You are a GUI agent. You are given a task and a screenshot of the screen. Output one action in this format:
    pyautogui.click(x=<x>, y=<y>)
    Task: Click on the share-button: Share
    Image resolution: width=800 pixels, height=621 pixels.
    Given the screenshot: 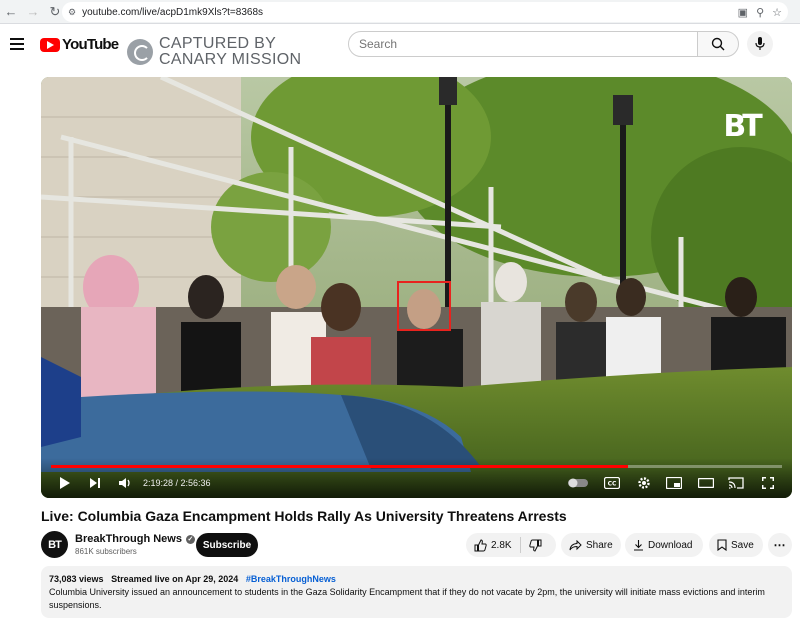 What is the action you would take?
    pyautogui.click(x=591, y=545)
    